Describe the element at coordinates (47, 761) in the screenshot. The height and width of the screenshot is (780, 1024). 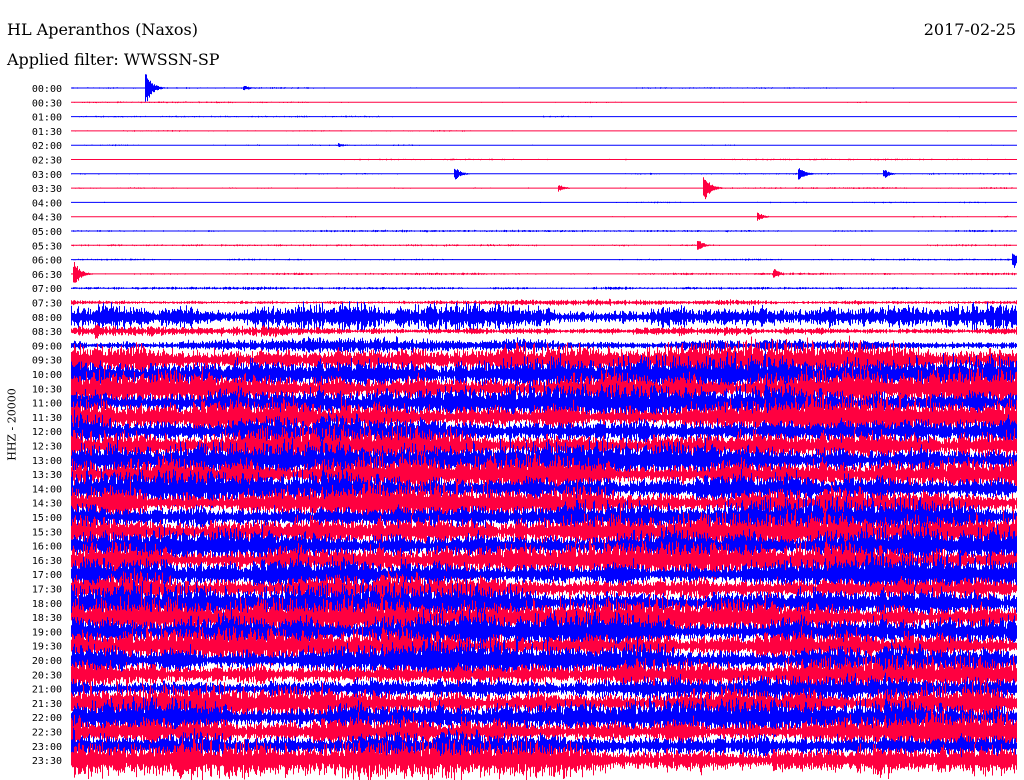
I see `row-time-label: 23:30` at that location.